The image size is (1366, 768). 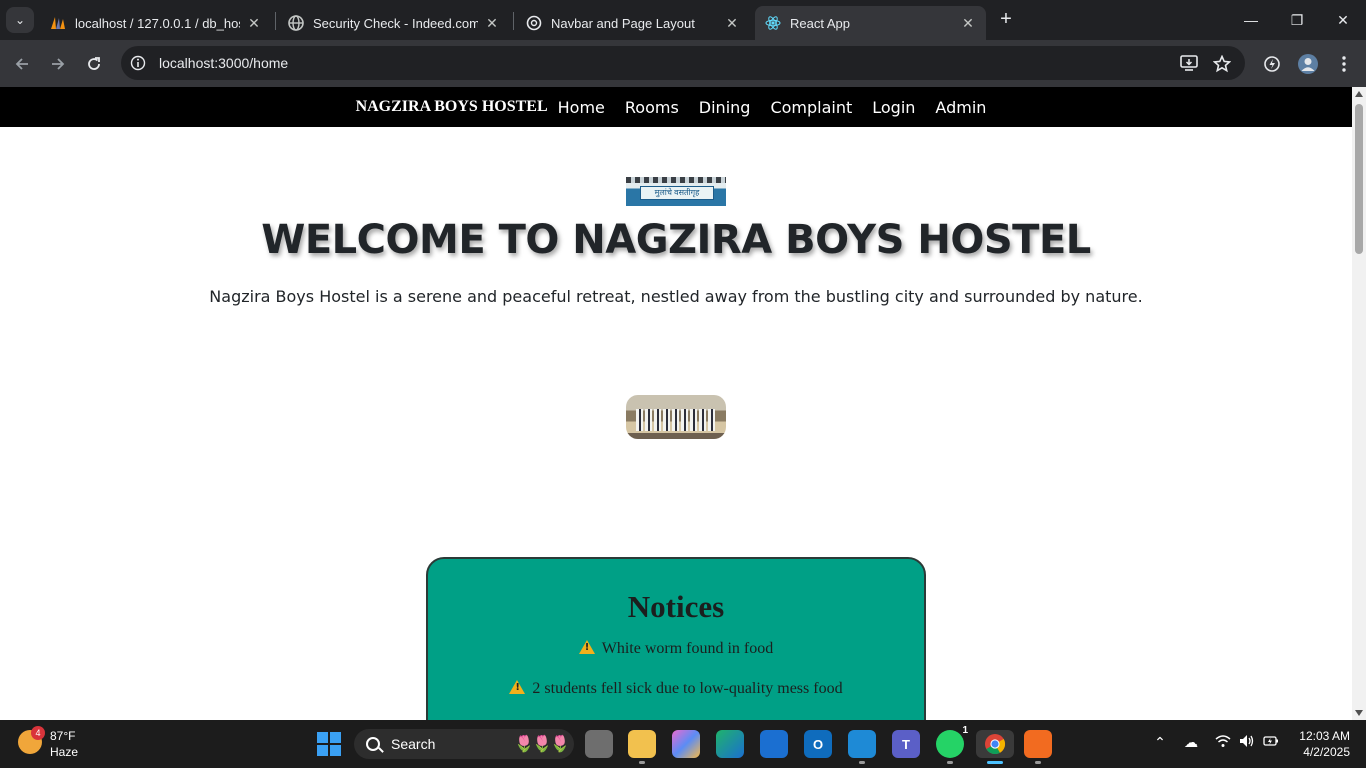 What do you see at coordinates (1222, 66) in the screenshot?
I see `bookmark-star-icon` at bounding box center [1222, 66].